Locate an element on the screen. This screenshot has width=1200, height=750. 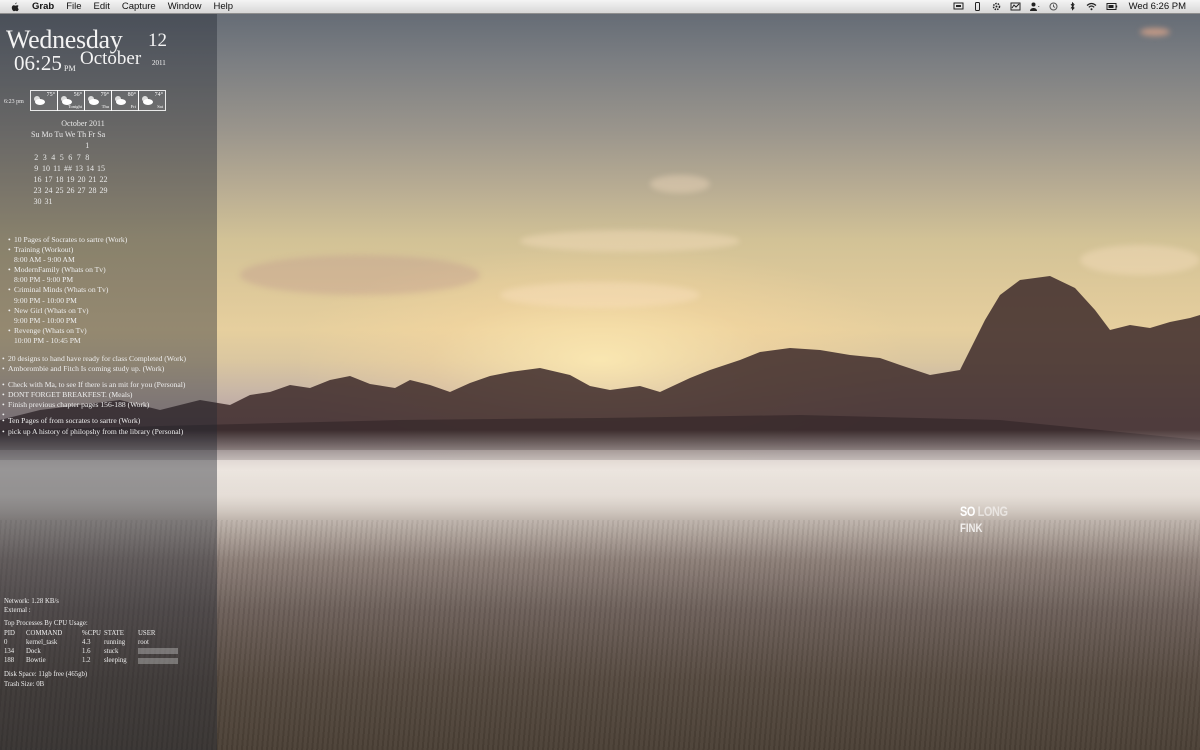
weather-temp: 75° is located at coordinates (50, 95).